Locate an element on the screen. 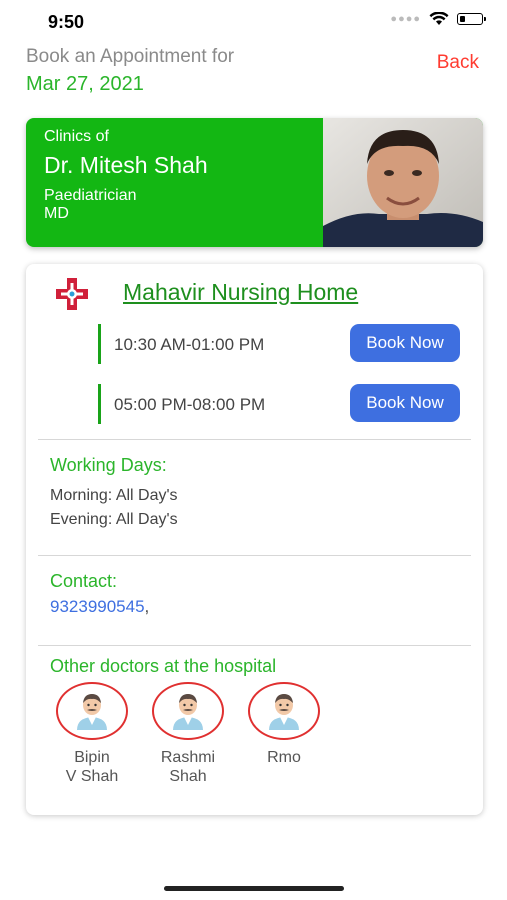  time-slot: 05:00 PM-08:00 PM Book Now is located at coordinates (279, 404).